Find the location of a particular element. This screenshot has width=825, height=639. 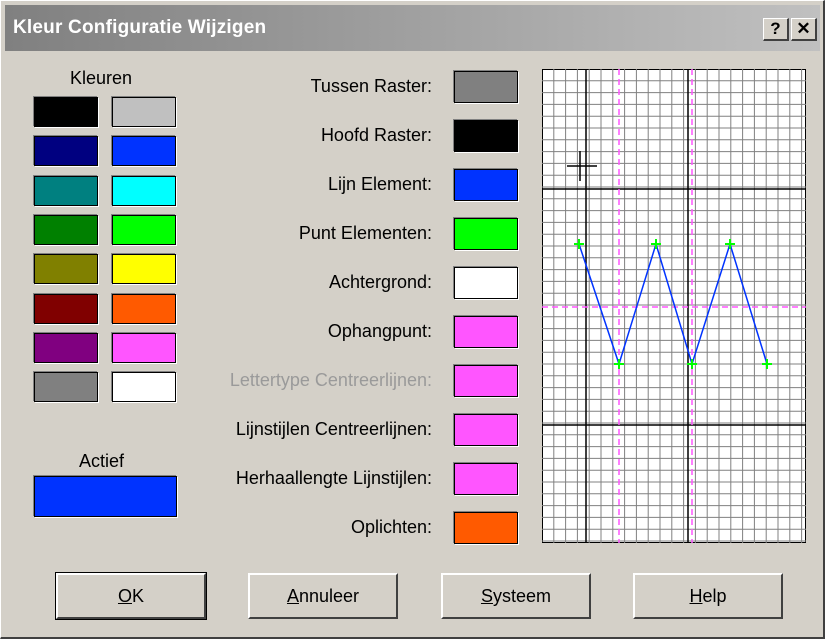

ok-button: OK is located at coordinates (131, 596).